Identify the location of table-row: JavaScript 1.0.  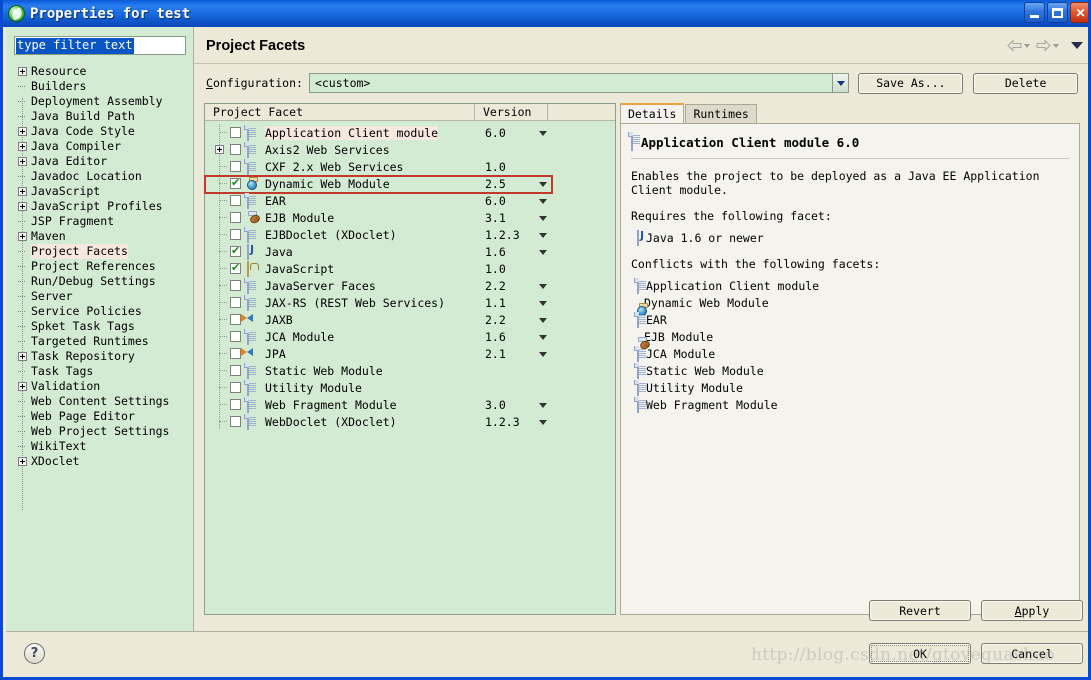
(410, 268).